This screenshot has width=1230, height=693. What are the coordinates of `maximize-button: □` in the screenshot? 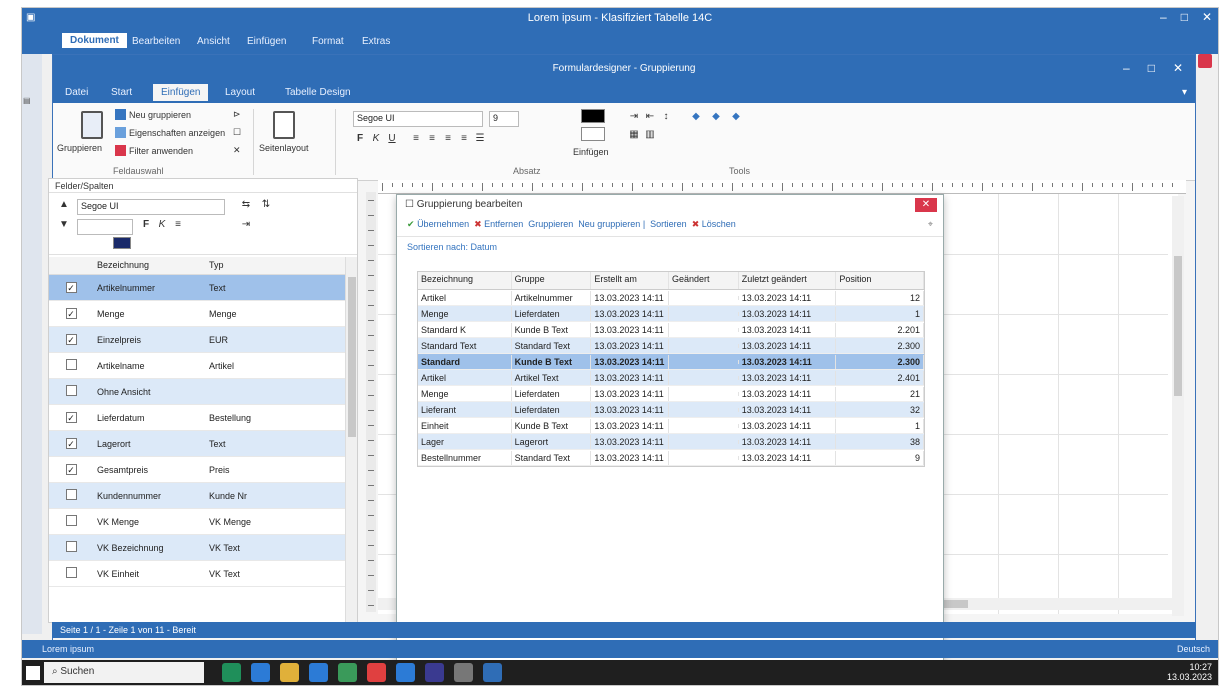 It's located at (1184, 17).